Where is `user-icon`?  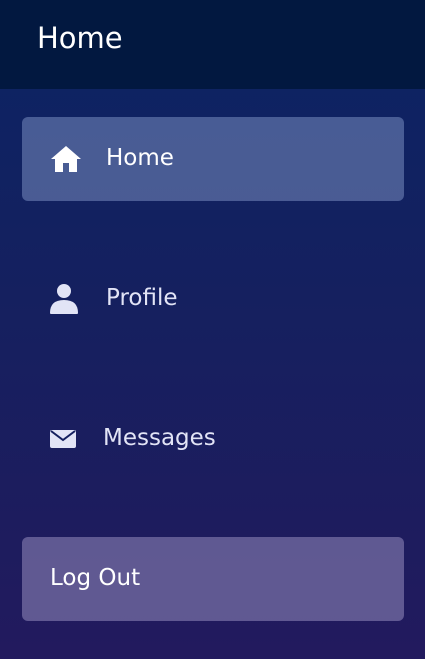 user-icon is located at coordinates (66, 299).